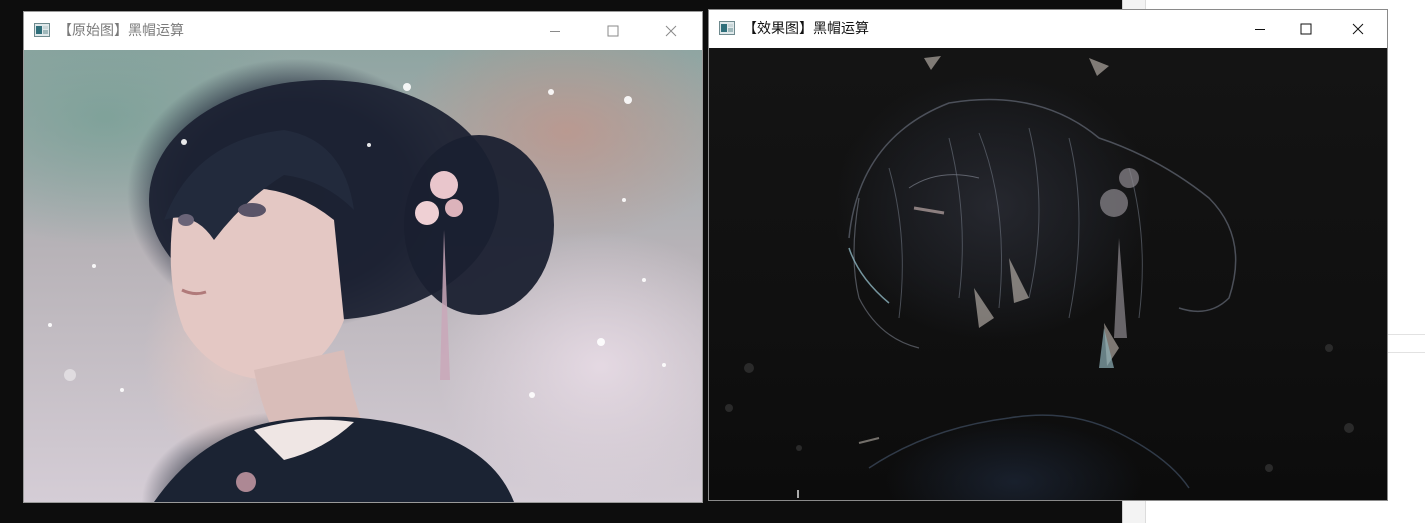  I want to click on title-bar: 【效果图】黑帽运算, so click(1048, 29).